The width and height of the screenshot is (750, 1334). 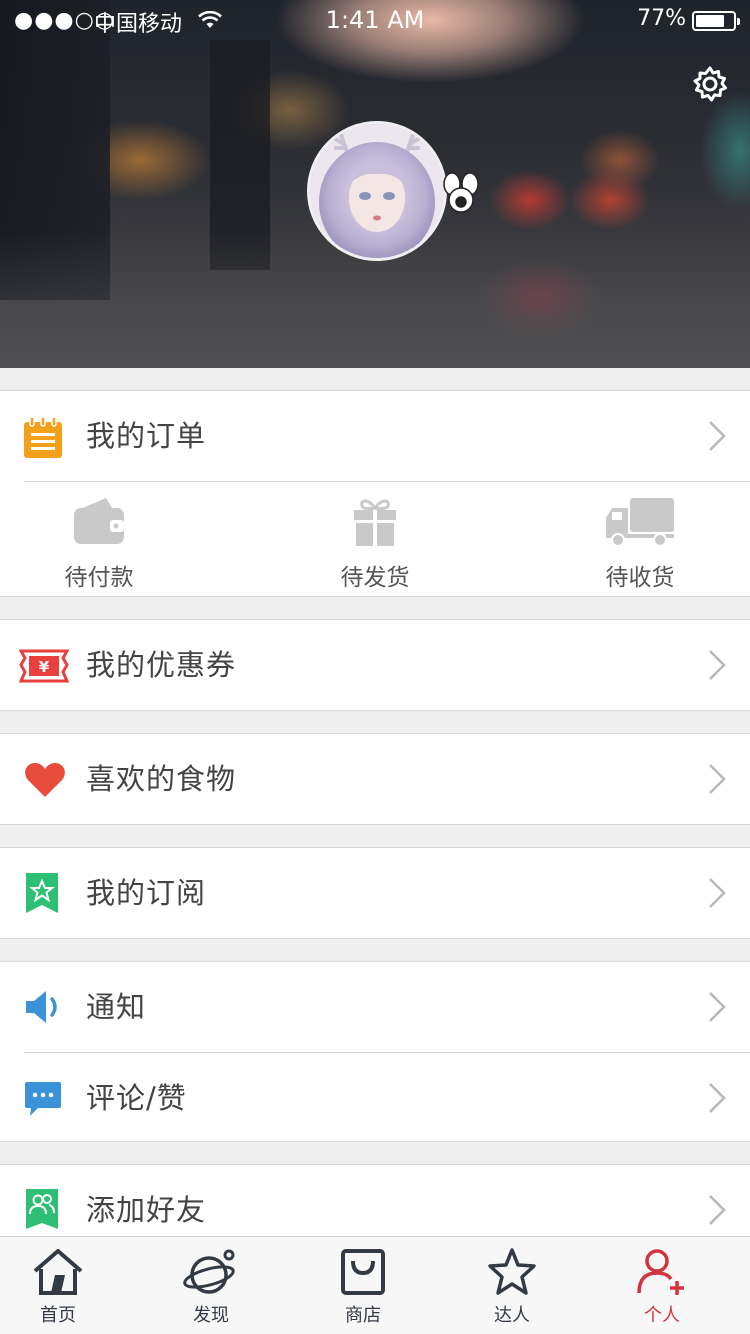 What do you see at coordinates (375, 1204) in the screenshot?
I see `friends-card: 添加好友` at bounding box center [375, 1204].